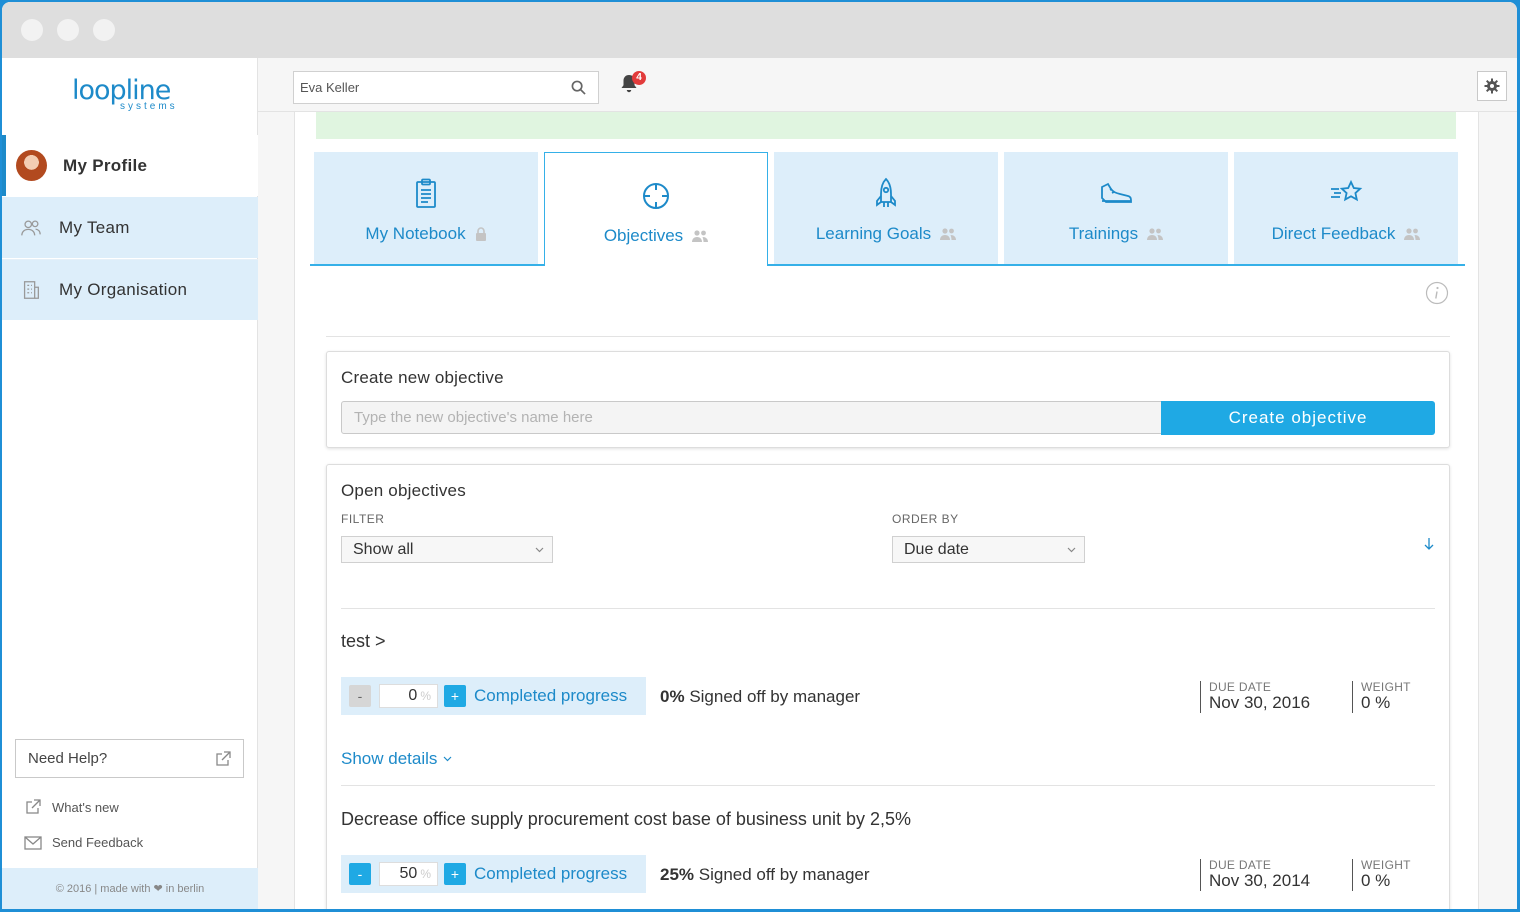 This screenshot has width=1520, height=912. I want to click on clipboard-icon, so click(426, 193).